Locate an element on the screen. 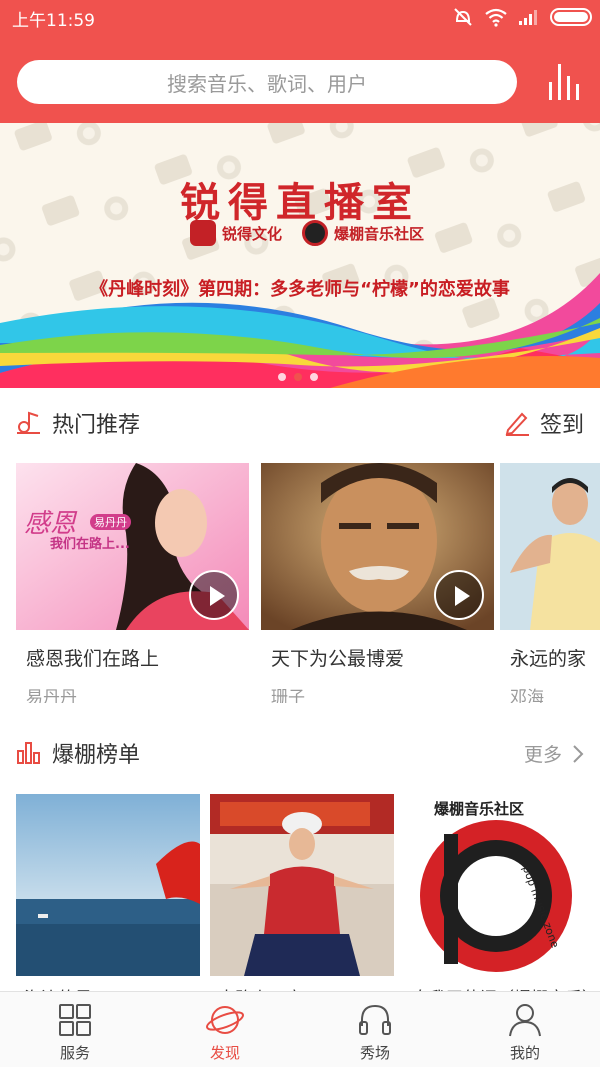 This screenshot has height=1067, width=600. planet-icon is located at coordinates (225, 1020).